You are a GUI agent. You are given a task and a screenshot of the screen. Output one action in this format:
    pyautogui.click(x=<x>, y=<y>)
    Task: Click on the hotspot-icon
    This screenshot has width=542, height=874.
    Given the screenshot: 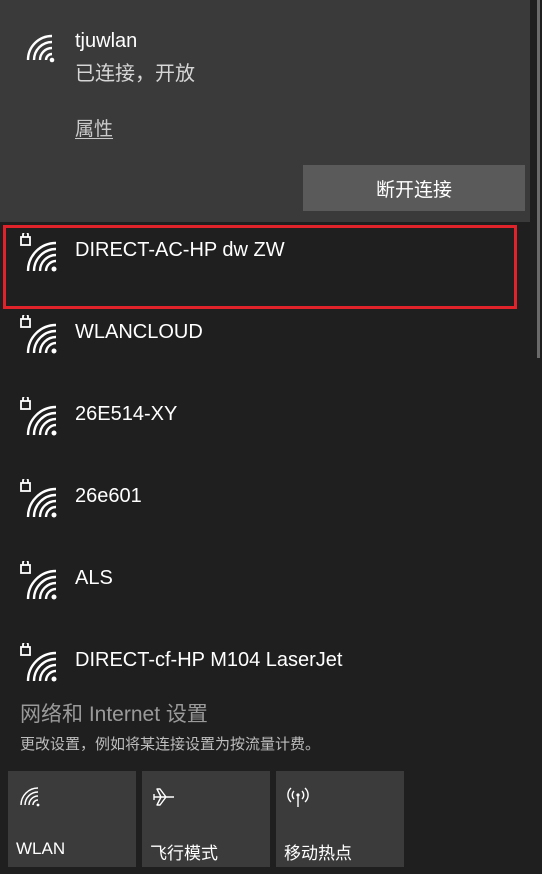 What is the action you would take?
    pyautogui.click(x=298, y=797)
    